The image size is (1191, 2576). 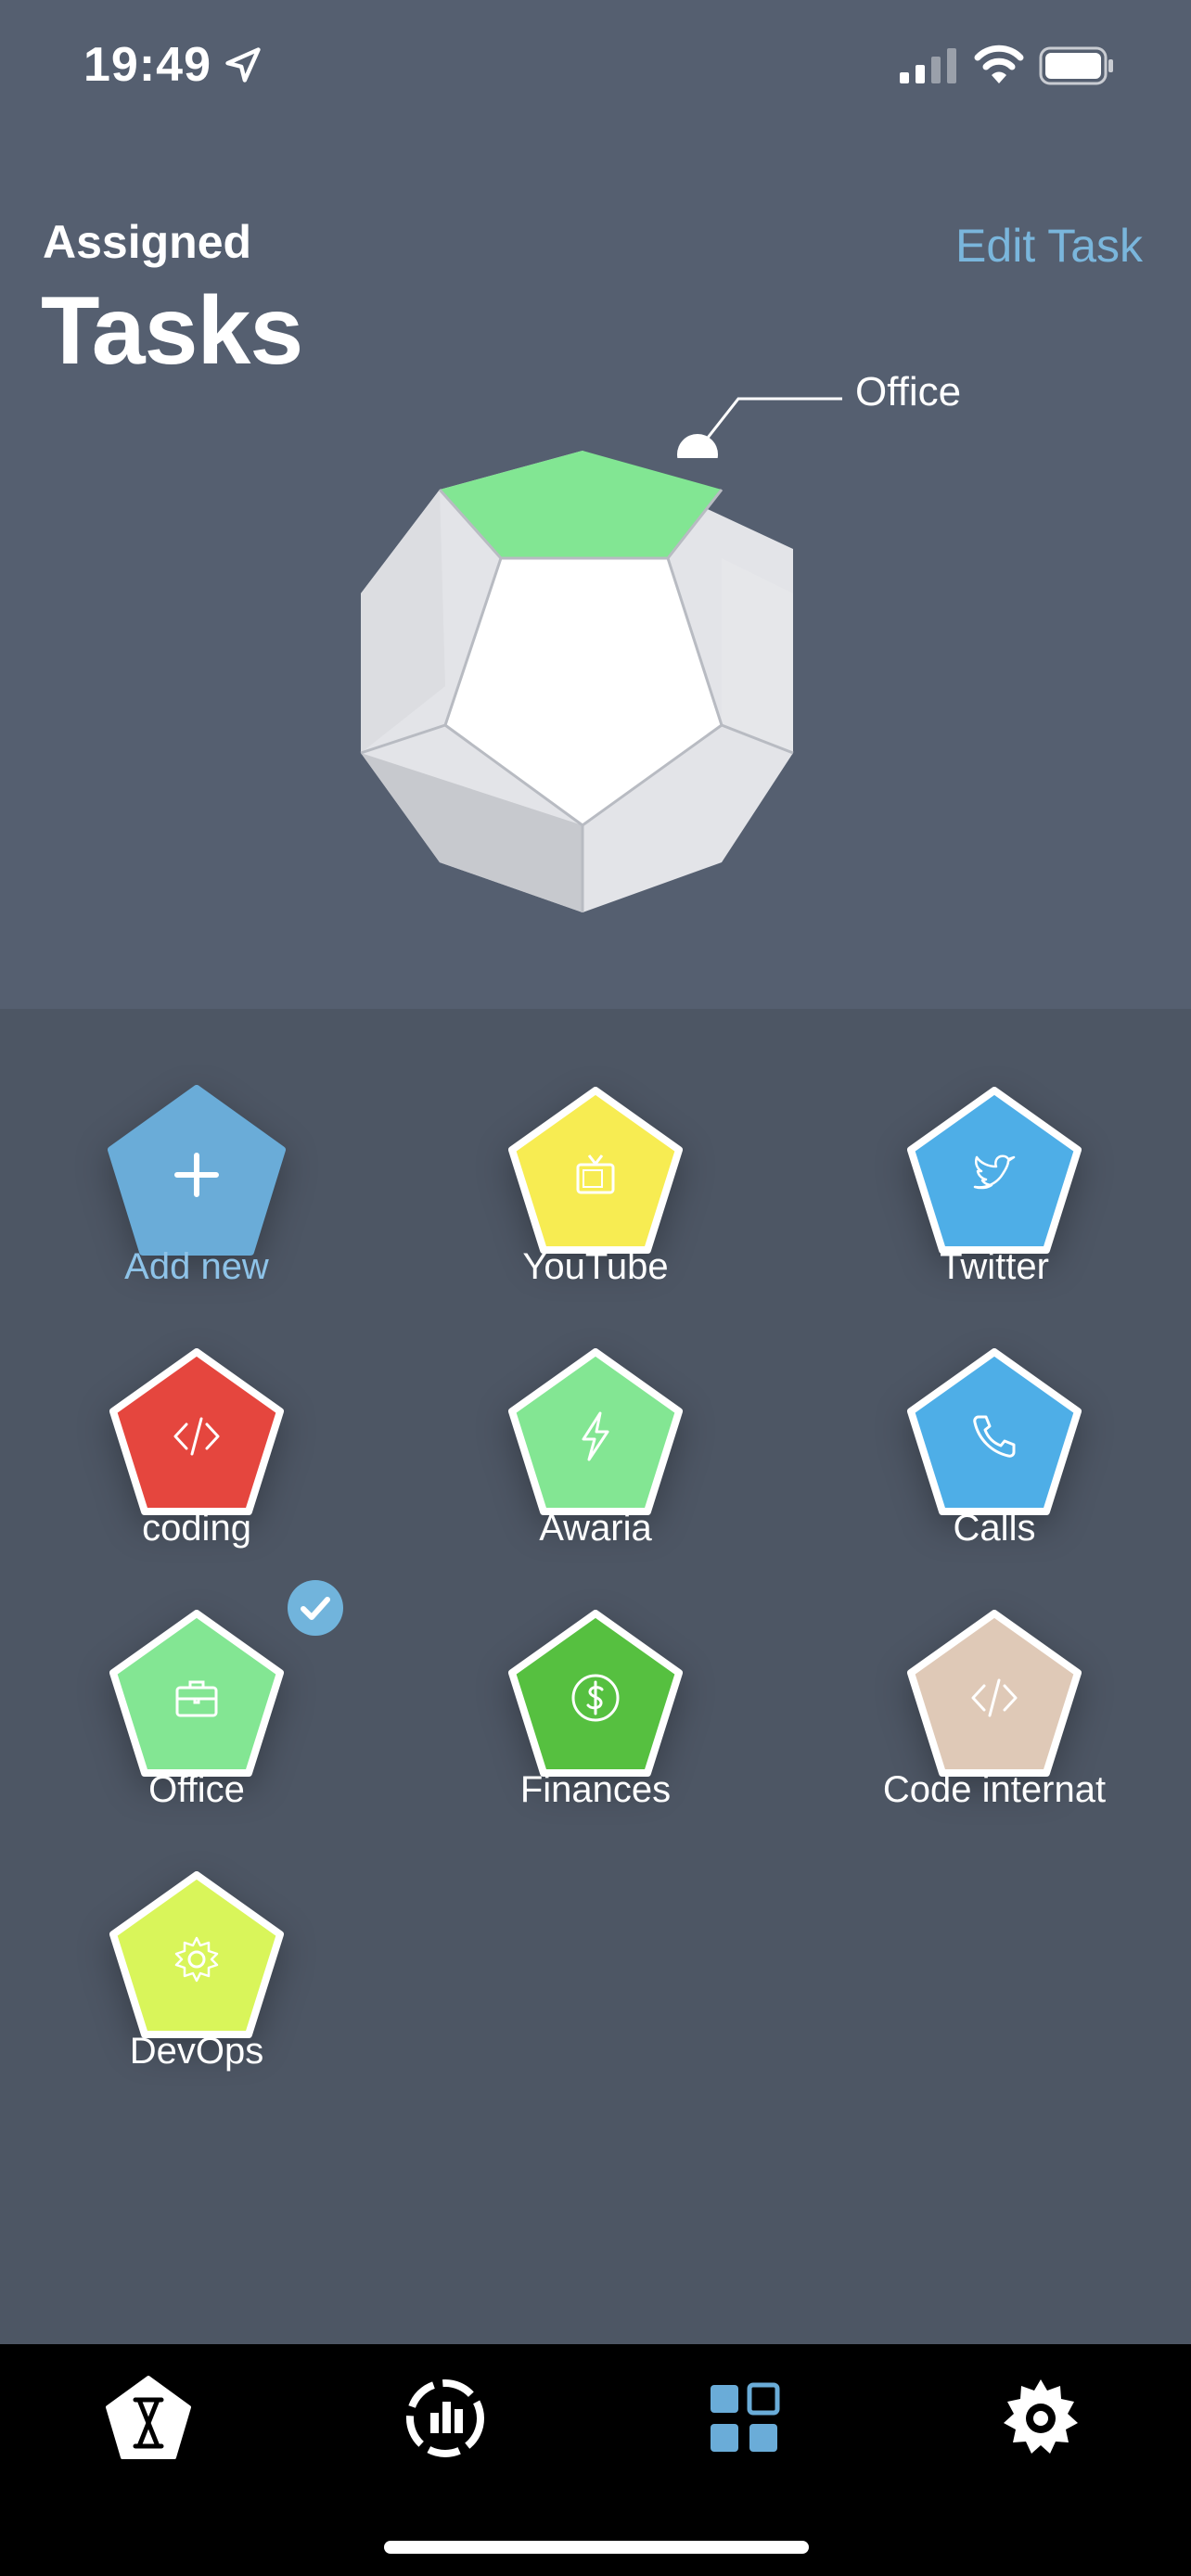 I want to click on task-label: YouTube, so click(x=595, y=1266).